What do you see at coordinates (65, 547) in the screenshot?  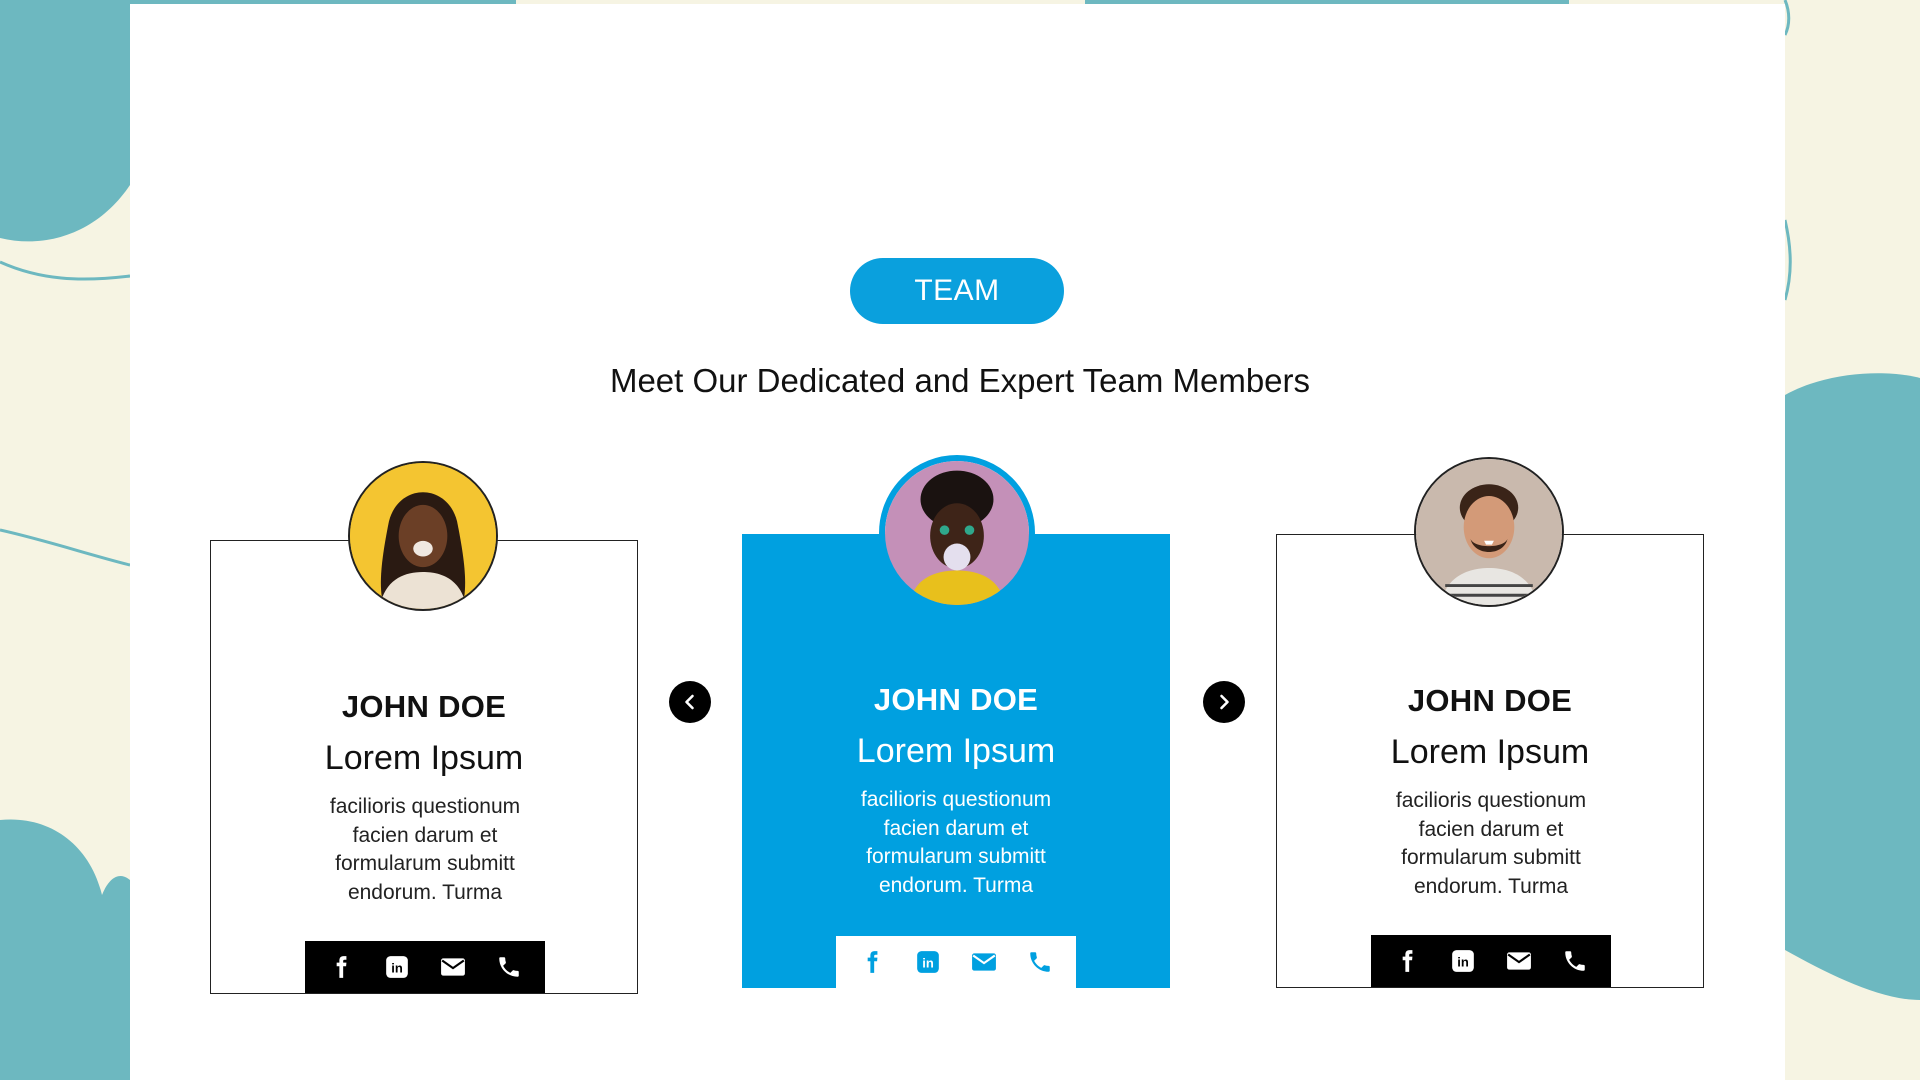 I see `line-mid-left` at bounding box center [65, 547].